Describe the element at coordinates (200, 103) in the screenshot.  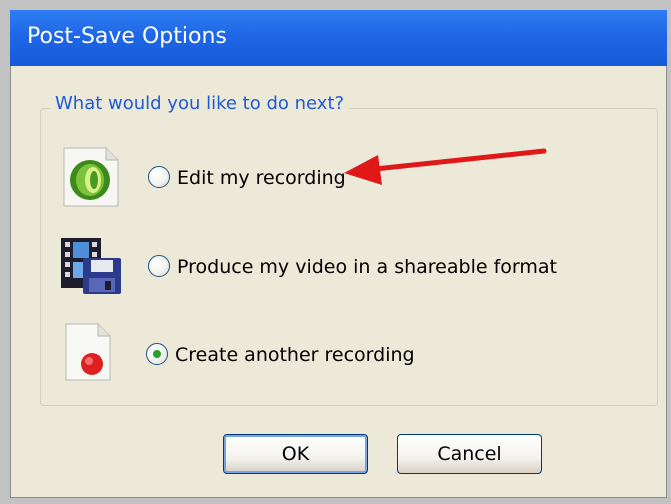
I see `groupbox-question: What would you like to do next?` at that location.